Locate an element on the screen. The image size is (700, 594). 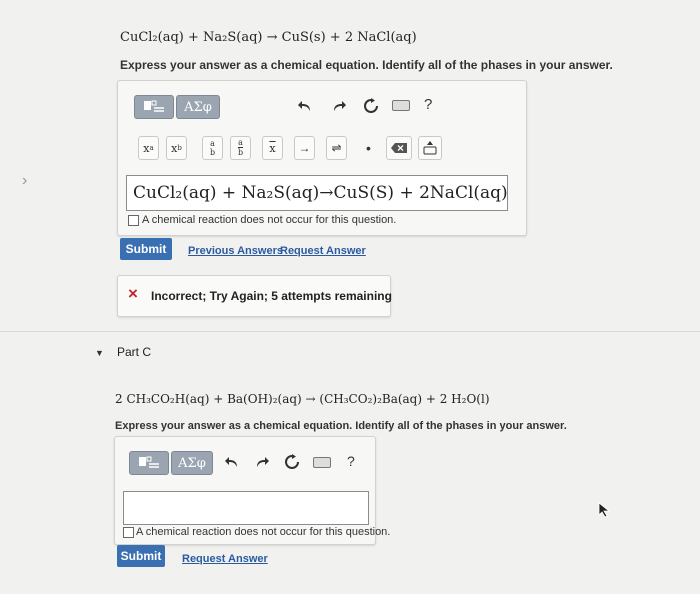
divider is located at coordinates (350, 331).